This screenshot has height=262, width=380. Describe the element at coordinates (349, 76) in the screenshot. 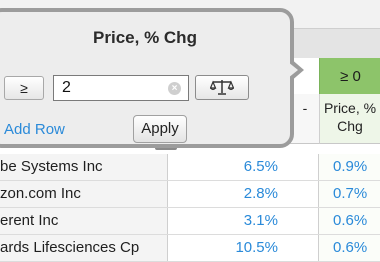

I see `filter-badge: ≥ 0` at that location.